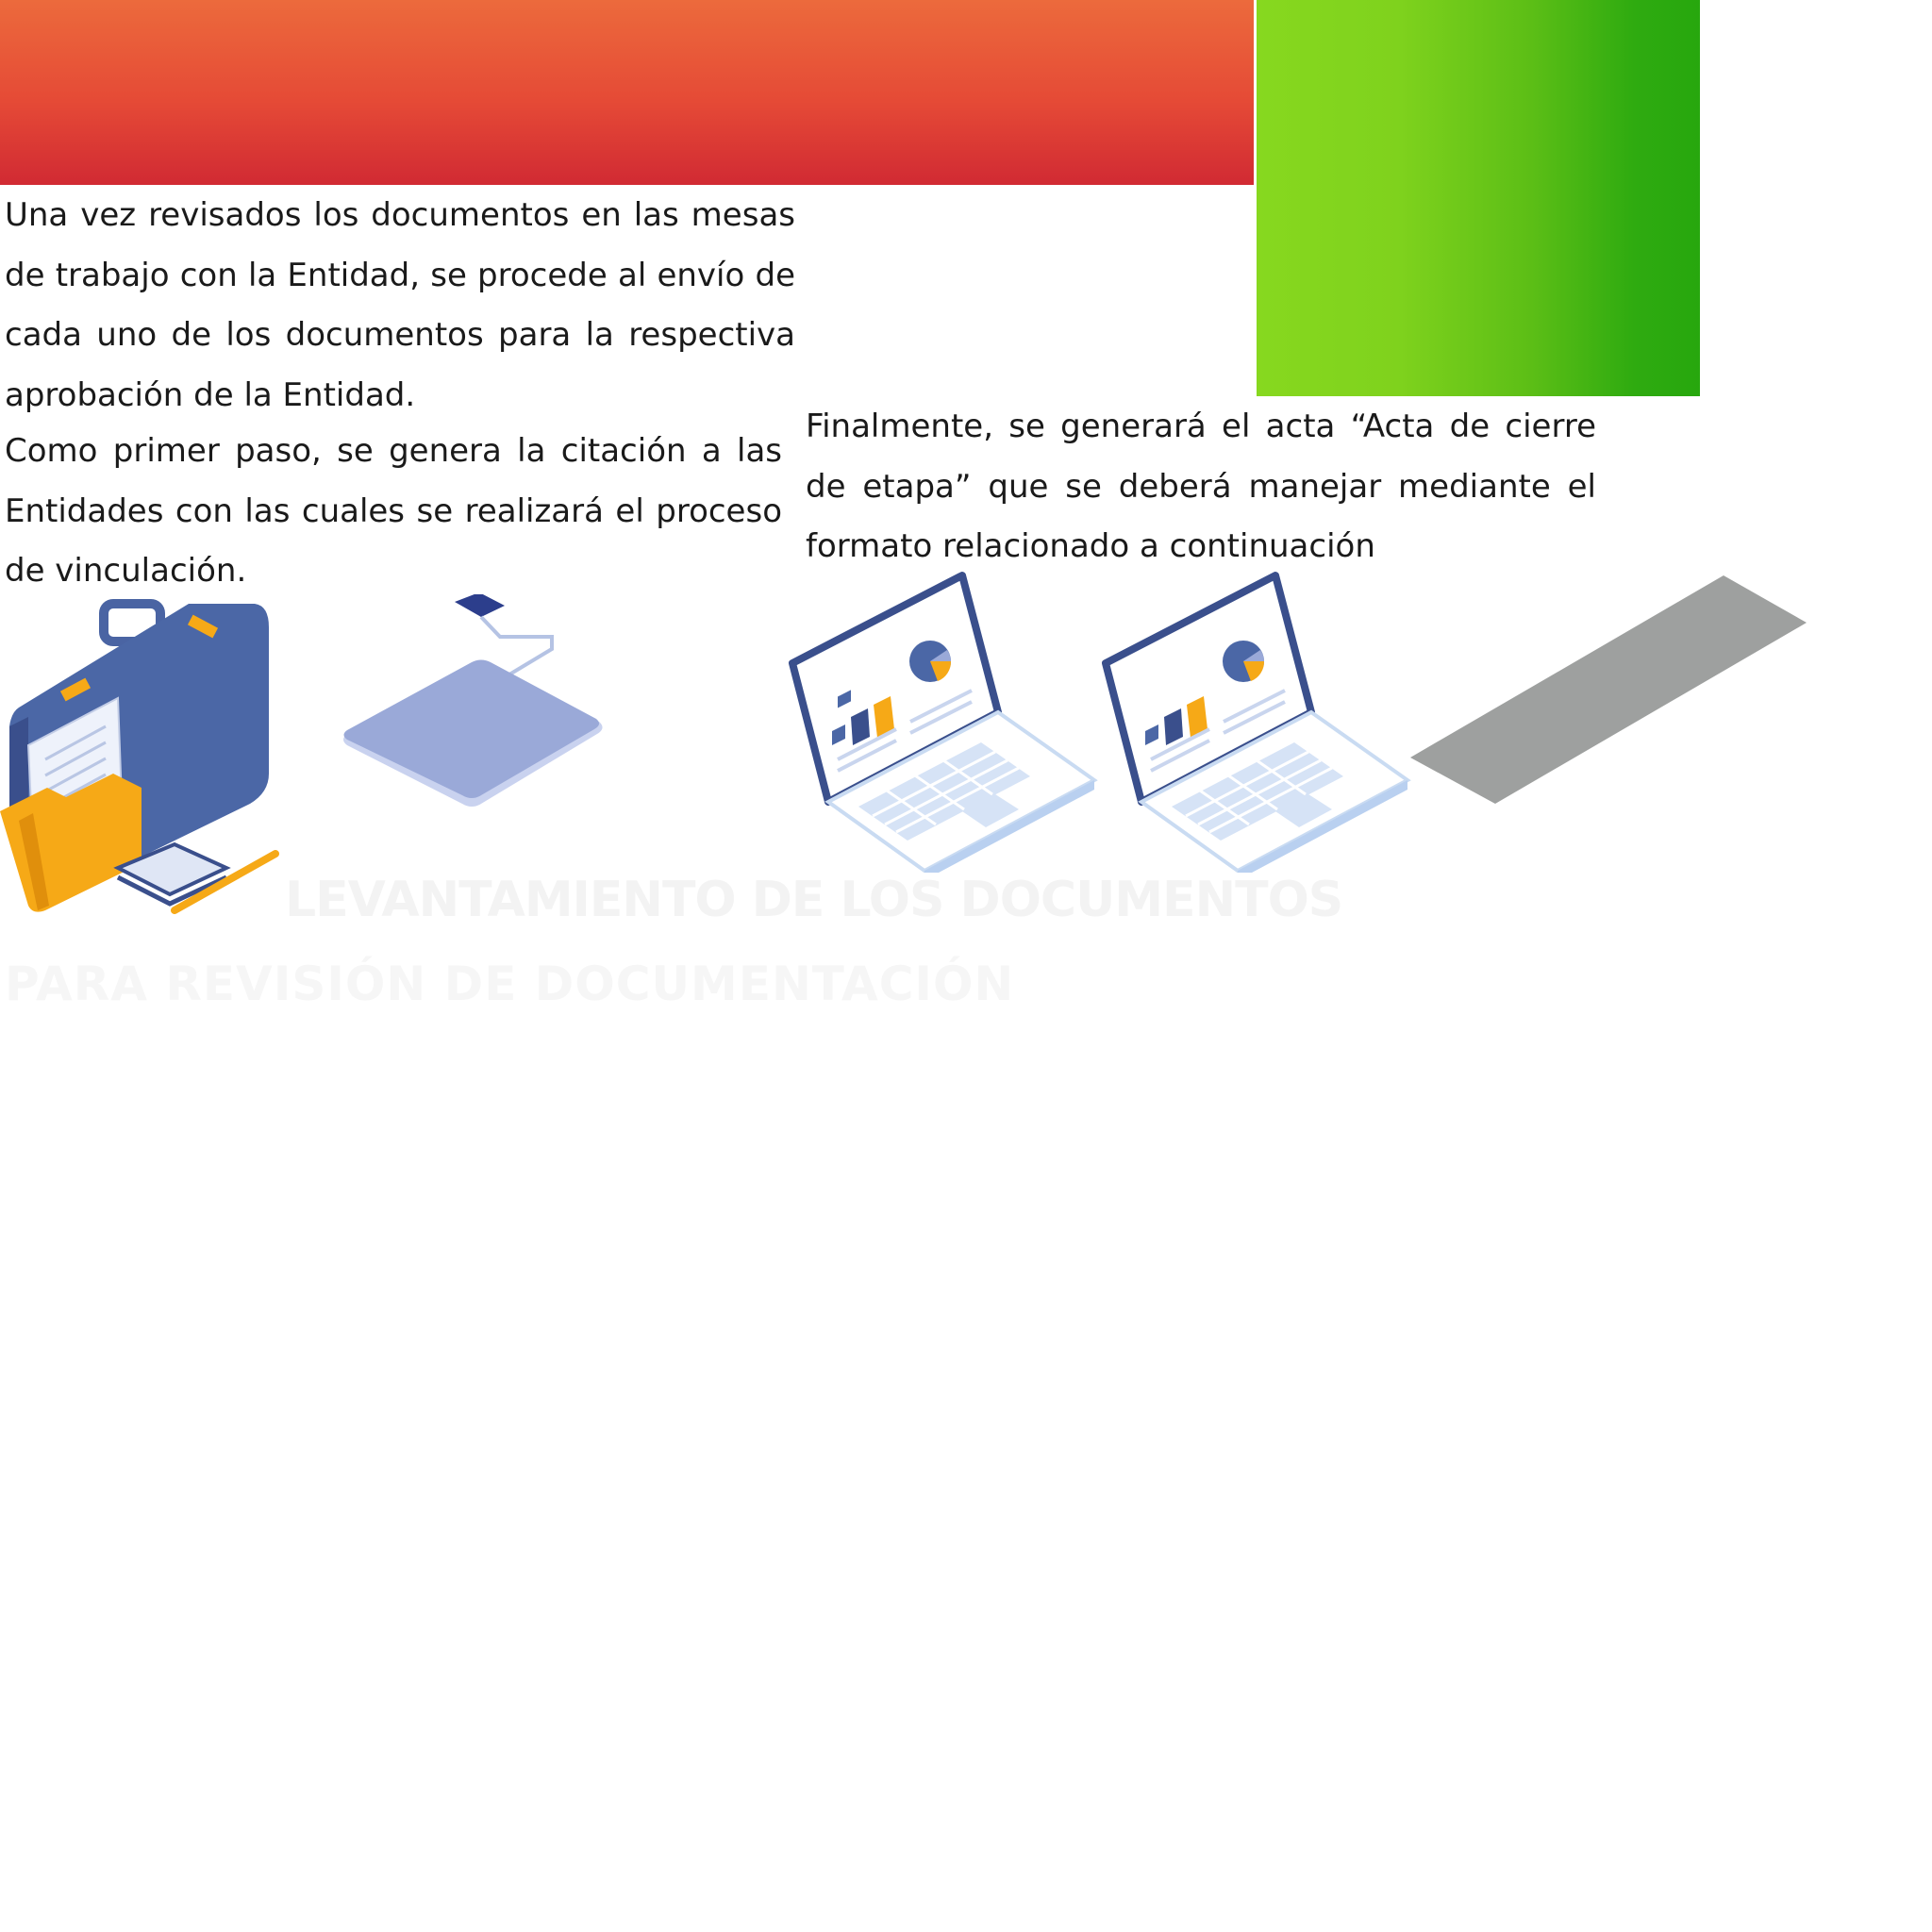 The image size is (1932, 1932). What do you see at coordinates (473, 701) in the screenshot?
I see `tablet-pad-icon` at bounding box center [473, 701].